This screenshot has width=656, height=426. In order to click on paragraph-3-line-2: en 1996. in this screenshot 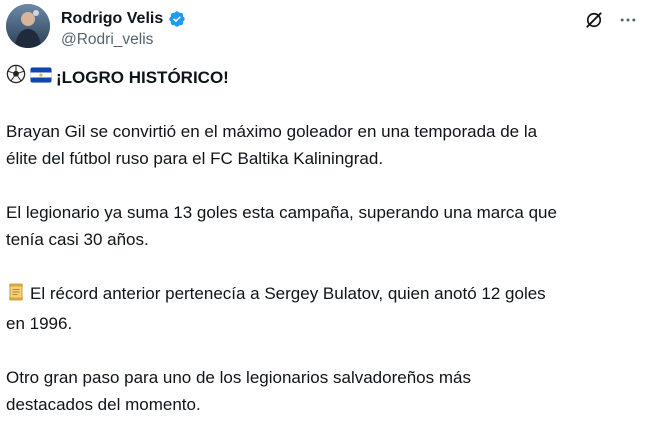, I will do `click(39, 323)`.